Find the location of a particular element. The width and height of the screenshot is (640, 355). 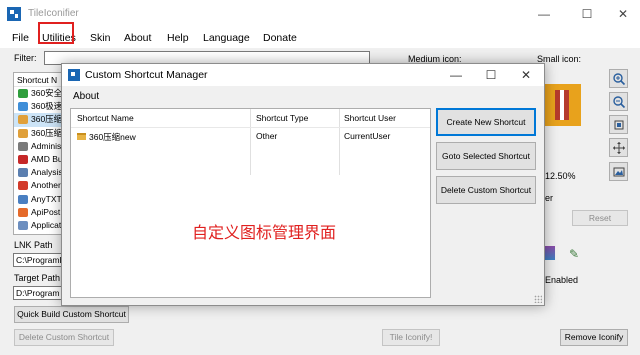

close-button: ✕ is located at coordinates (623, 14).